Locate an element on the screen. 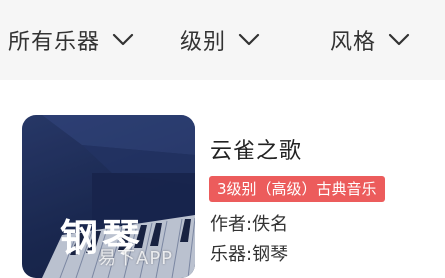 This screenshot has height=278, width=445. filter-style-dropdown: 风格 is located at coordinates (370, 40).